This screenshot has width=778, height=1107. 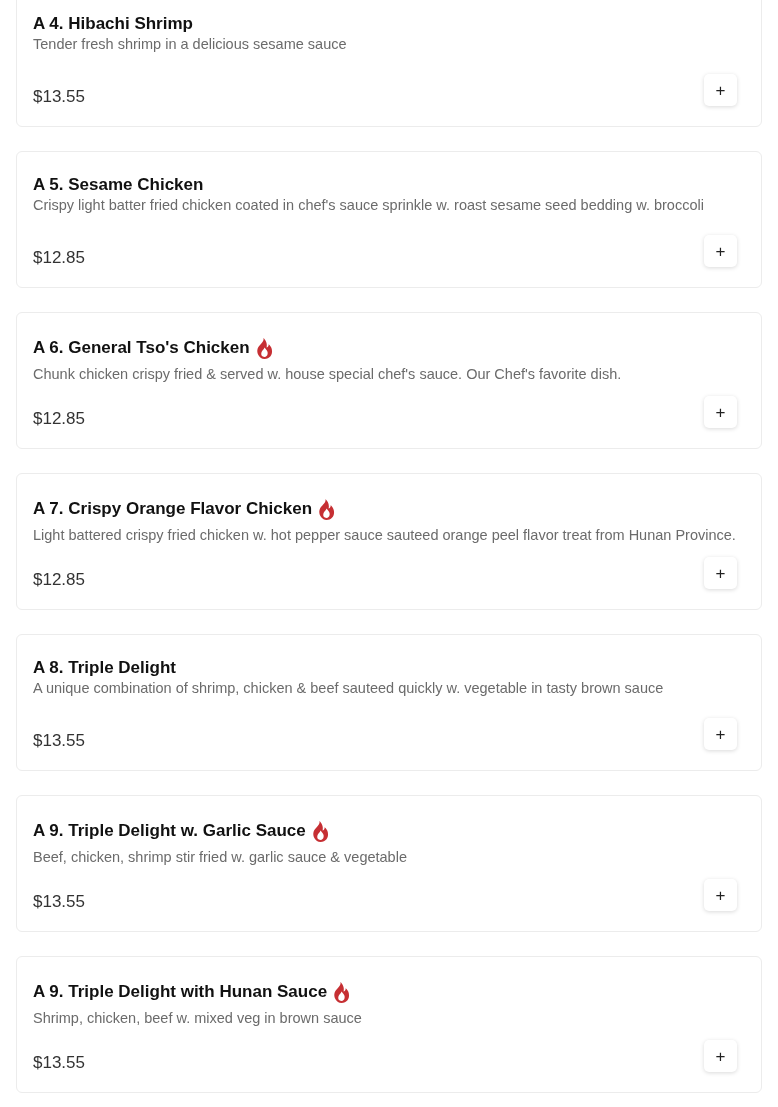 What do you see at coordinates (118, 185) in the screenshot?
I see `item-title: A 5. Sesame Chicken` at bounding box center [118, 185].